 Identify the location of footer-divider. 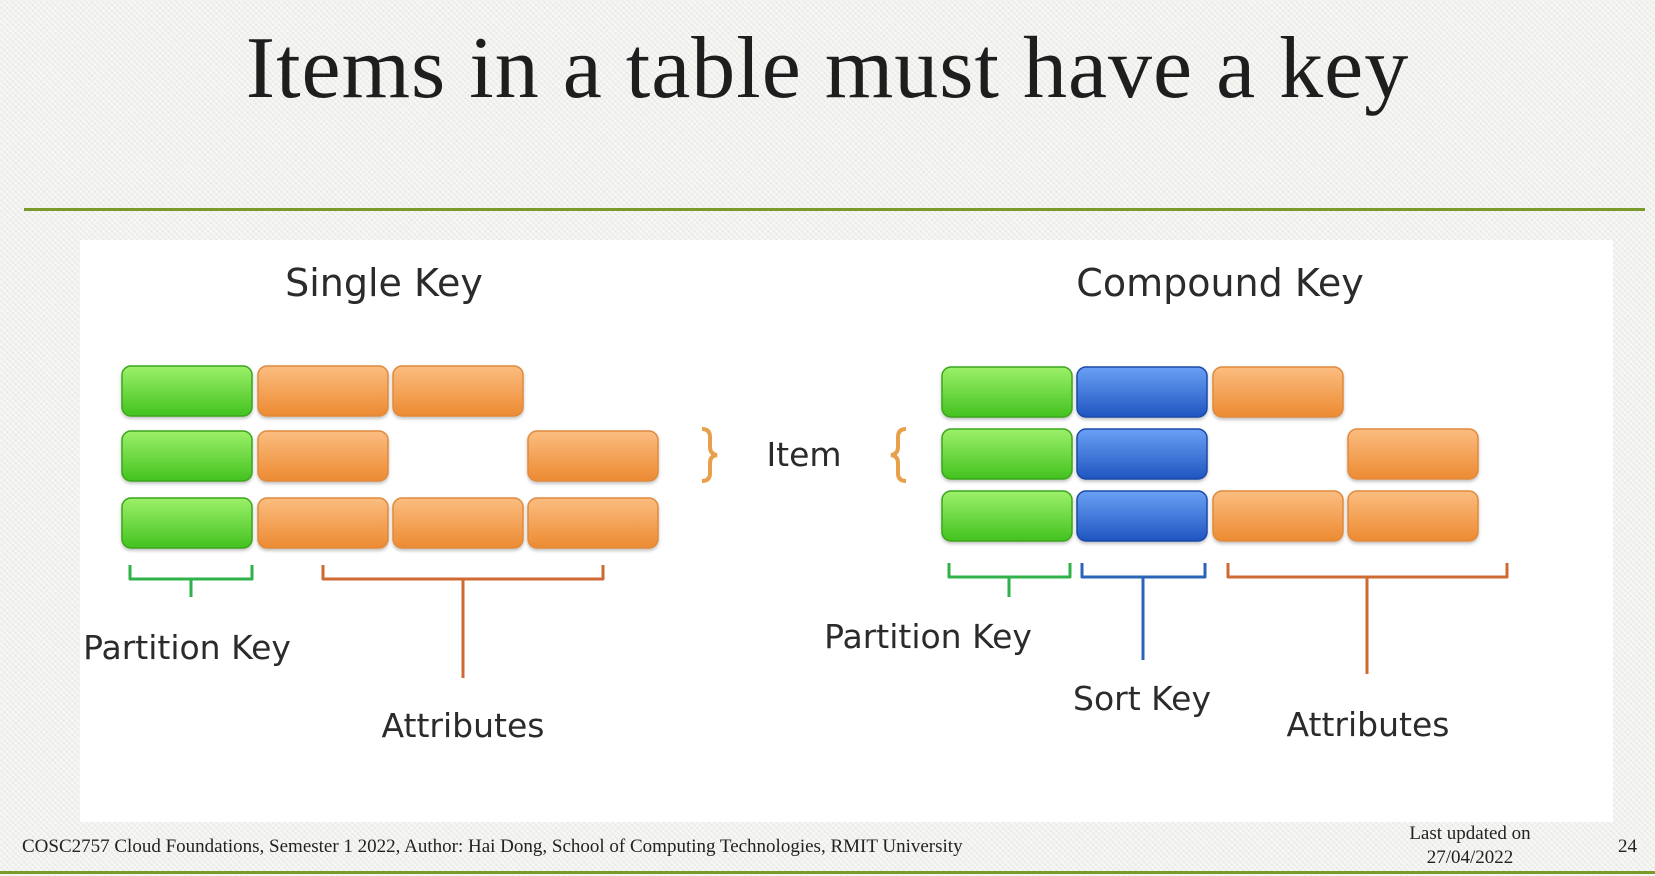
(827, 872).